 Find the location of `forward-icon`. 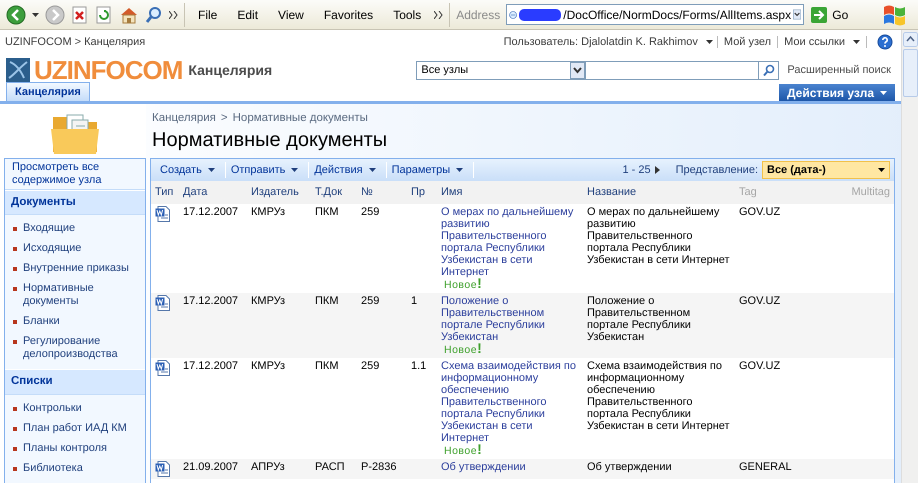

forward-icon is located at coordinates (55, 14).